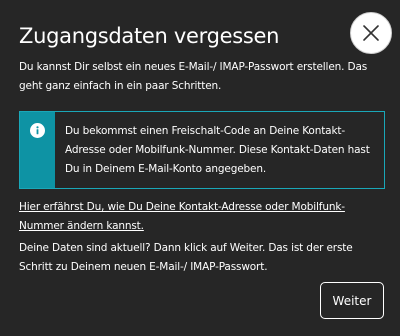  I want to click on info-strip, so click(37, 150).